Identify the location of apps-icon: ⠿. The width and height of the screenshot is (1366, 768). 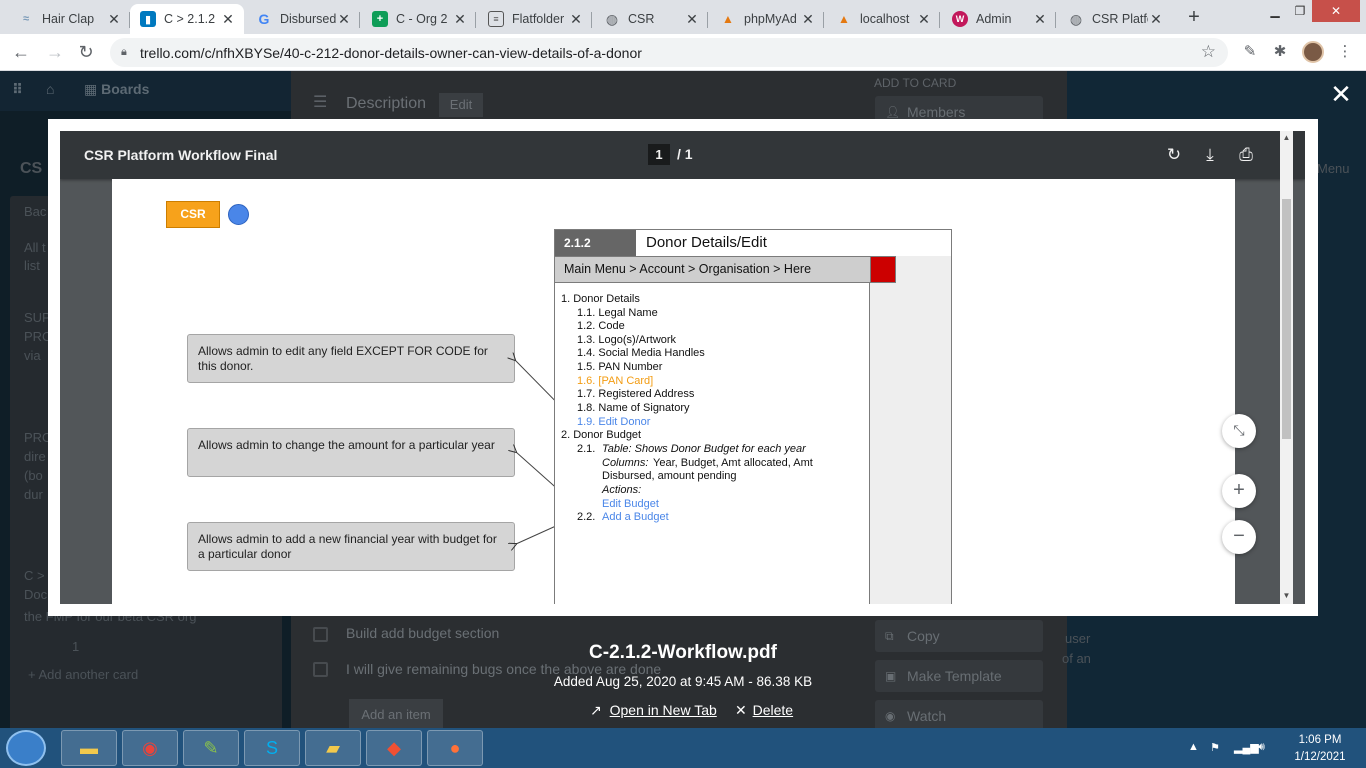
(17, 89).